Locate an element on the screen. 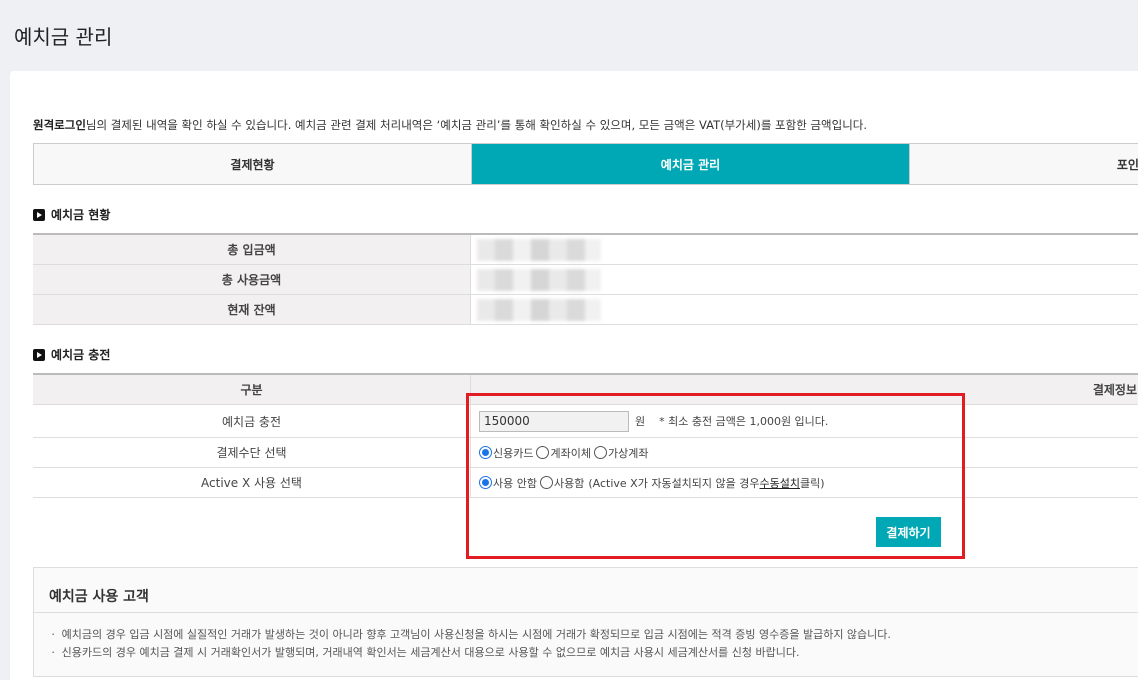 The image size is (1138, 680). status-section-label: 예치금 현황 is located at coordinates (81, 215).